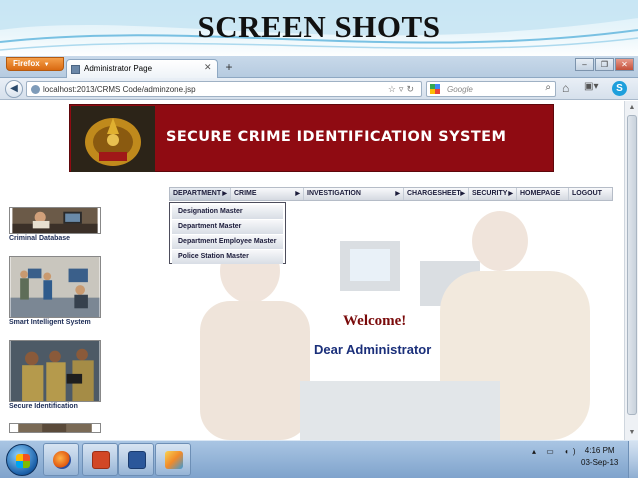 The height and width of the screenshot is (478, 638). What do you see at coordinates (632, 265) in the screenshot?
I see `scrollbar-thumb` at bounding box center [632, 265].